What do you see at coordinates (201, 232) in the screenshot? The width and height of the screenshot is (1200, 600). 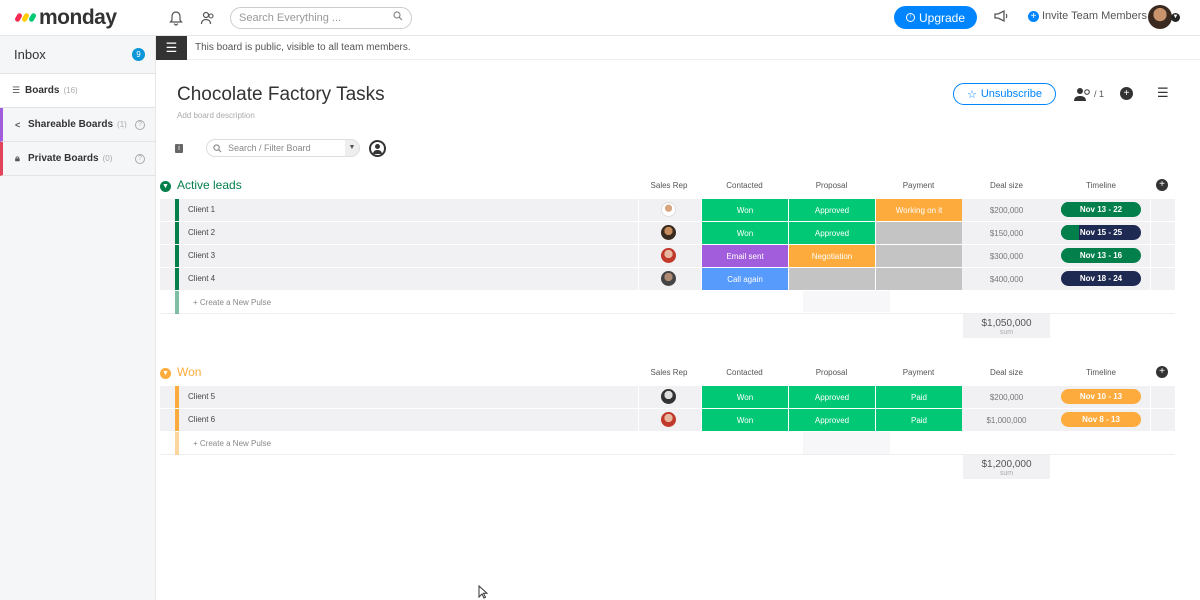 I see `row-name: Client 2` at bounding box center [201, 232].